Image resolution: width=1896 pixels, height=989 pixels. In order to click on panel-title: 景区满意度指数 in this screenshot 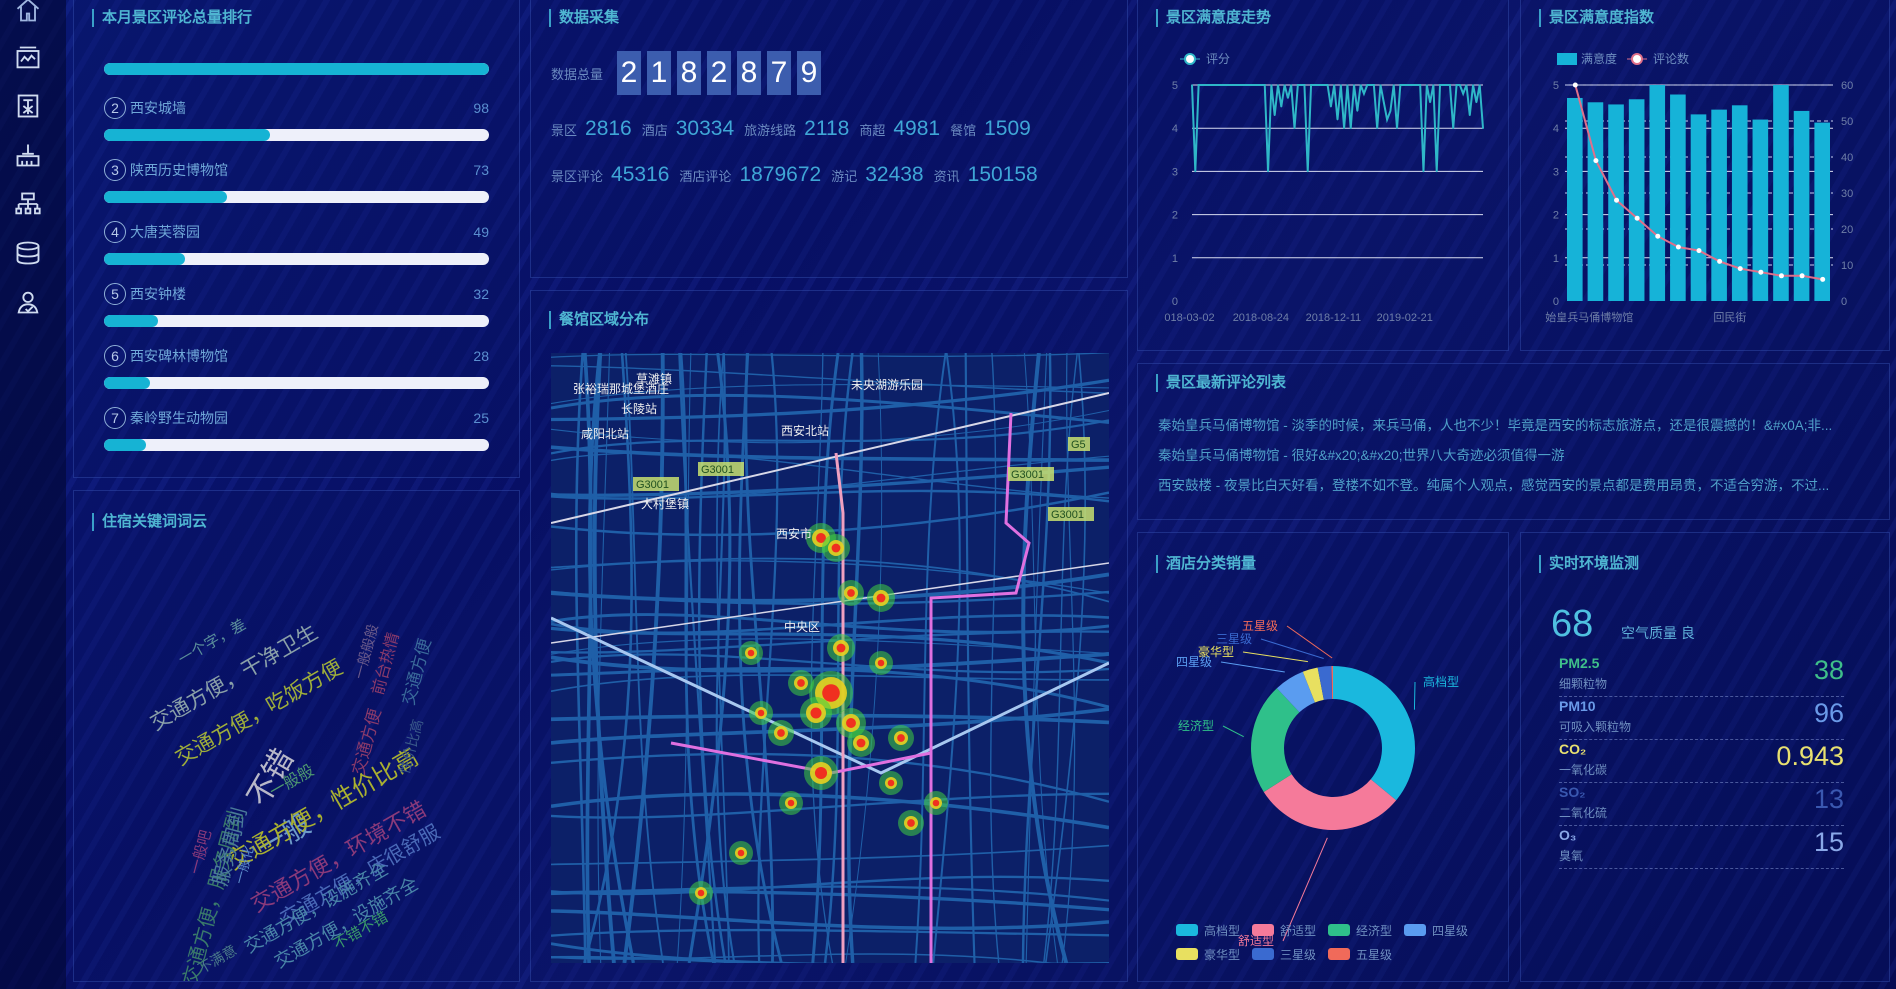, I will do `click(1596, 18)`.